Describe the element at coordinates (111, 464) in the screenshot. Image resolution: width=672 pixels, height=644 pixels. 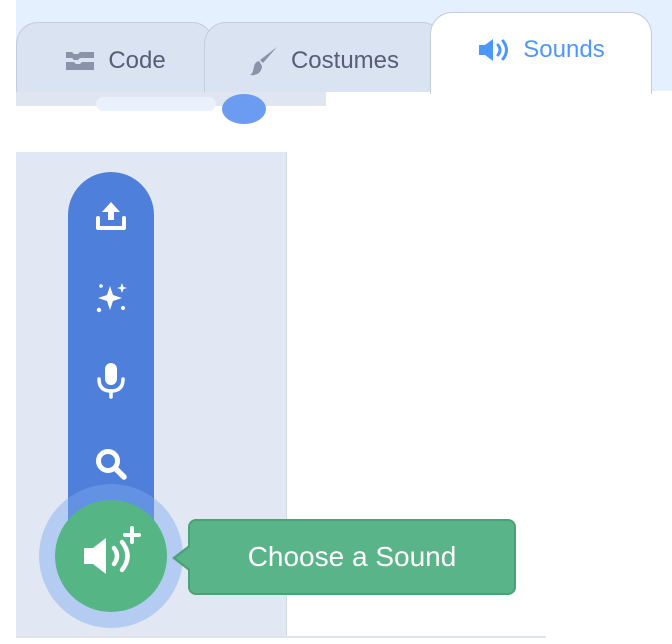
I see `search-icon` at that location.